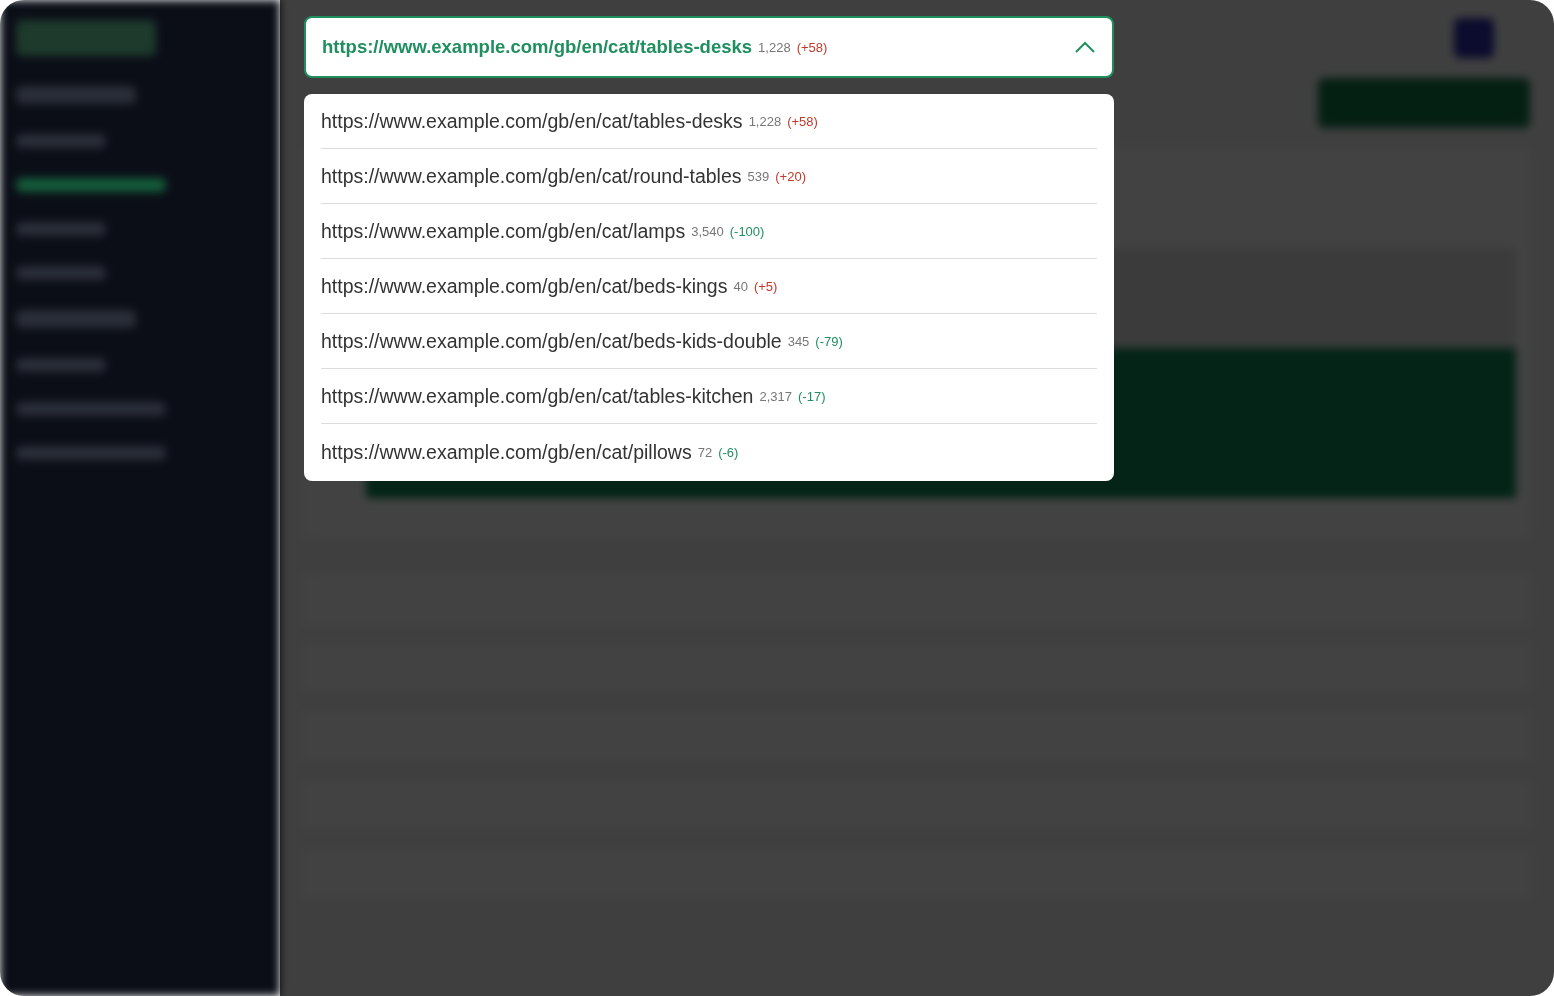  What do you see at coordinates (709, 452) in the screenshot?
I see `url-option: https://www.example.com/gb/en/cat/pillows 72 (-6)` at bounding box center [709, 452].